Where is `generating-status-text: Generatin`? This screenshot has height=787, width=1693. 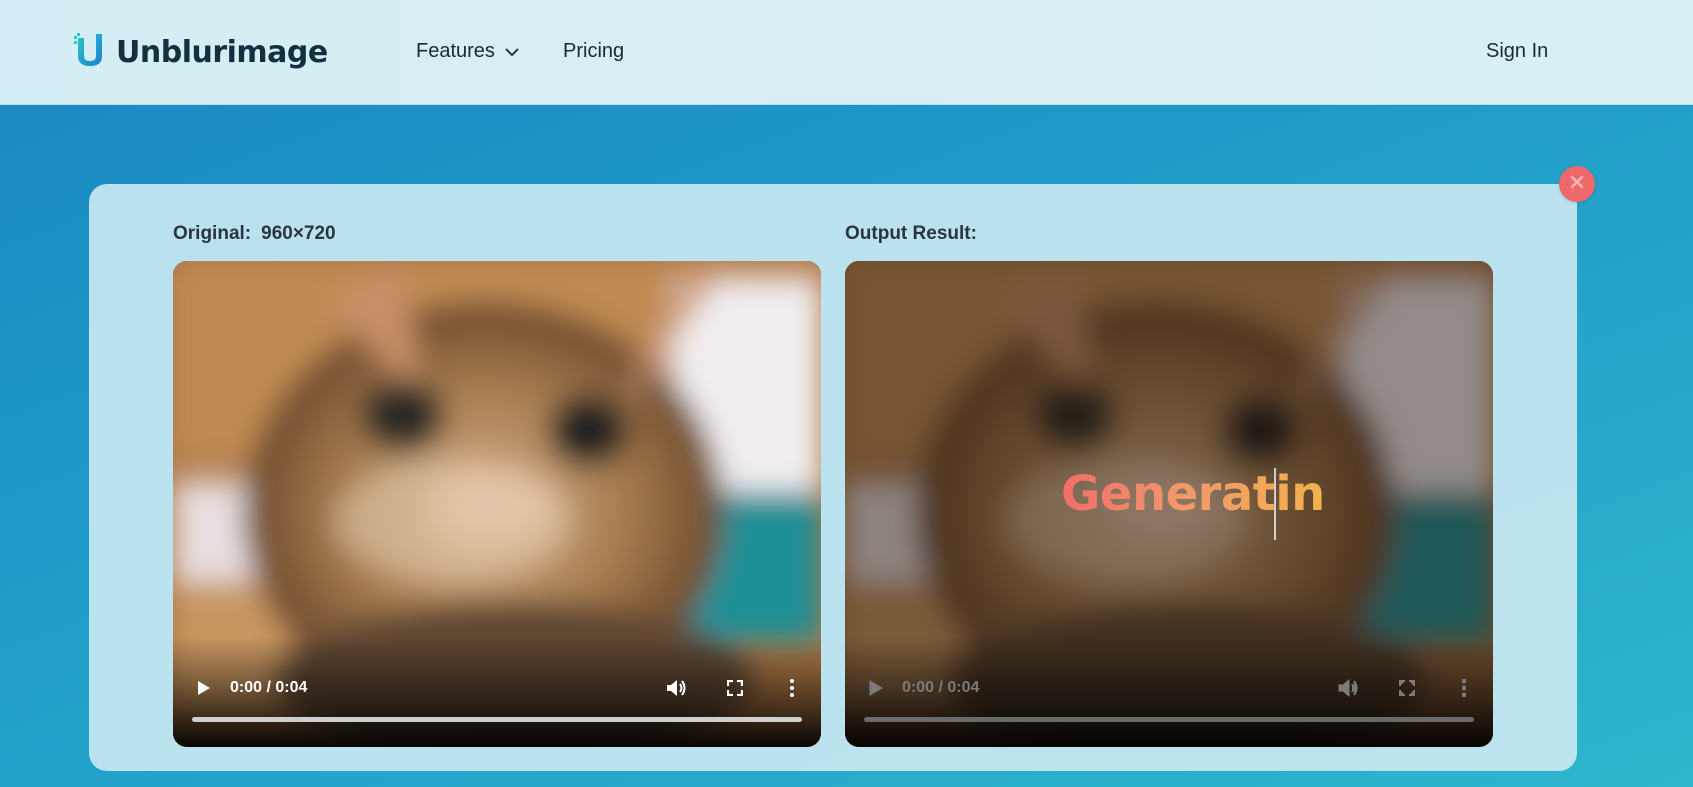 generating-status-text: Generatin is located at coordinates (1193, 494).